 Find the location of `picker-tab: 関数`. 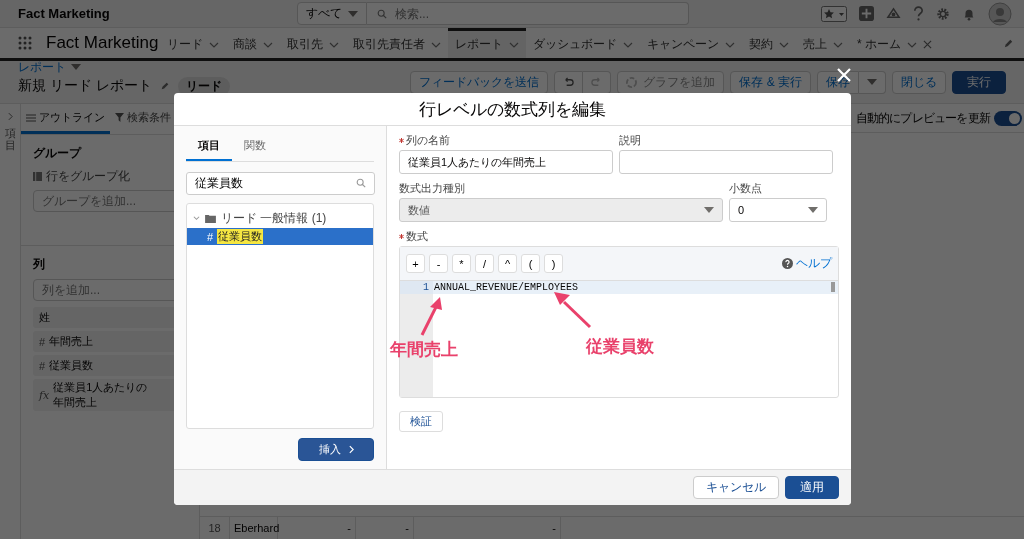

picker-tab: 関数 is located at coordinates (255, 148).